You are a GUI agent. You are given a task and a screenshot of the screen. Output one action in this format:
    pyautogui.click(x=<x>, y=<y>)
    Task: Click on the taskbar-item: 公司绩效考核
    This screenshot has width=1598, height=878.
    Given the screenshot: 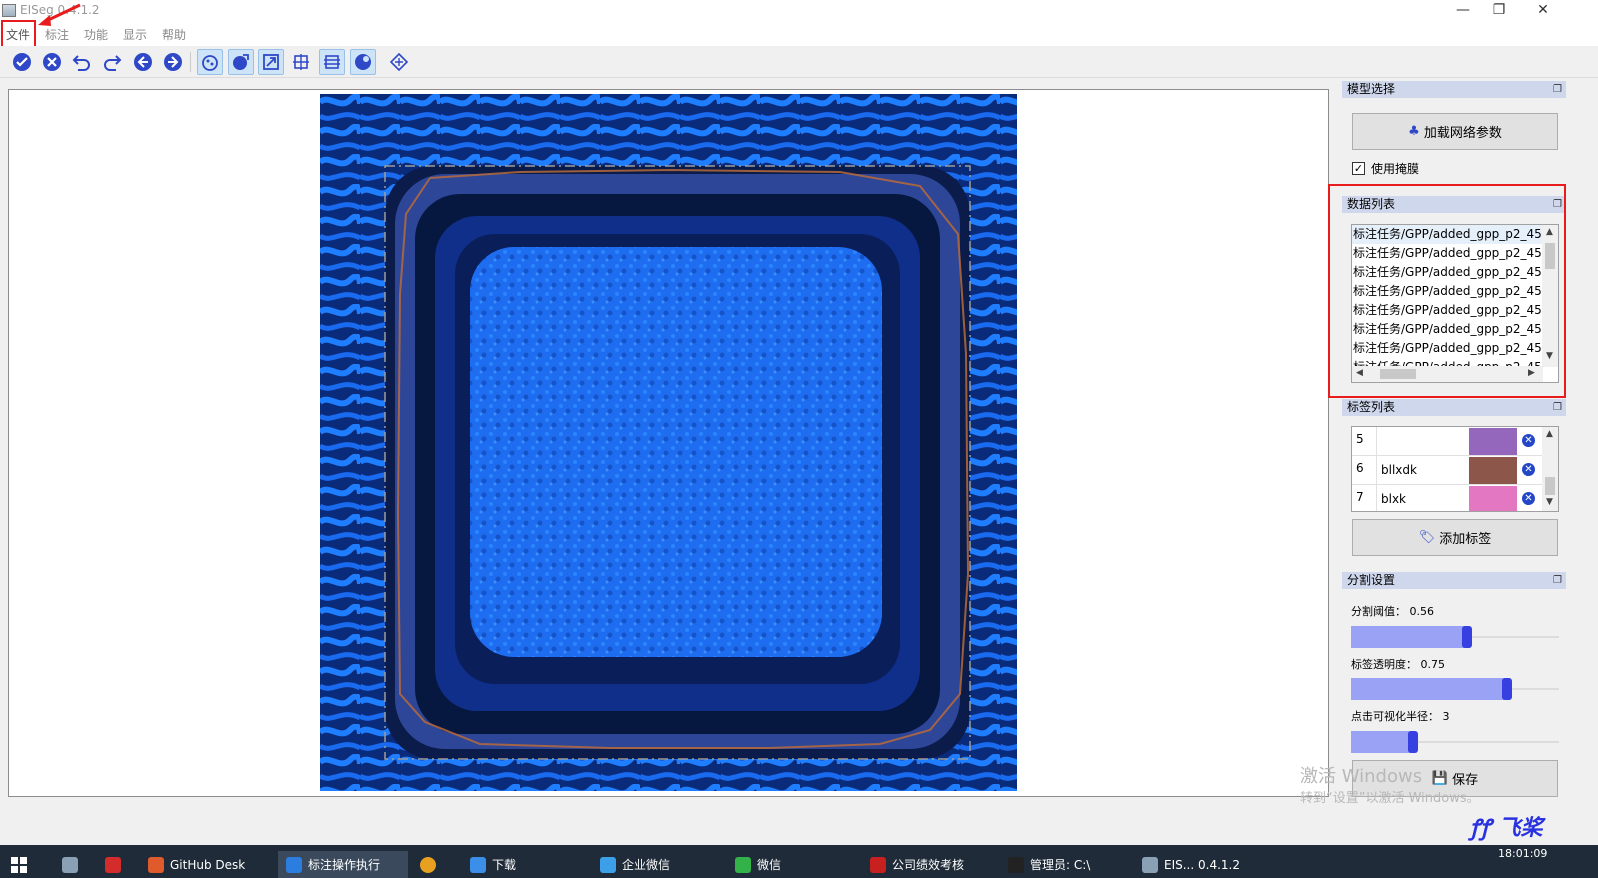 What is the action you would take?
    pyautogui.click(x=935, y=864)
    